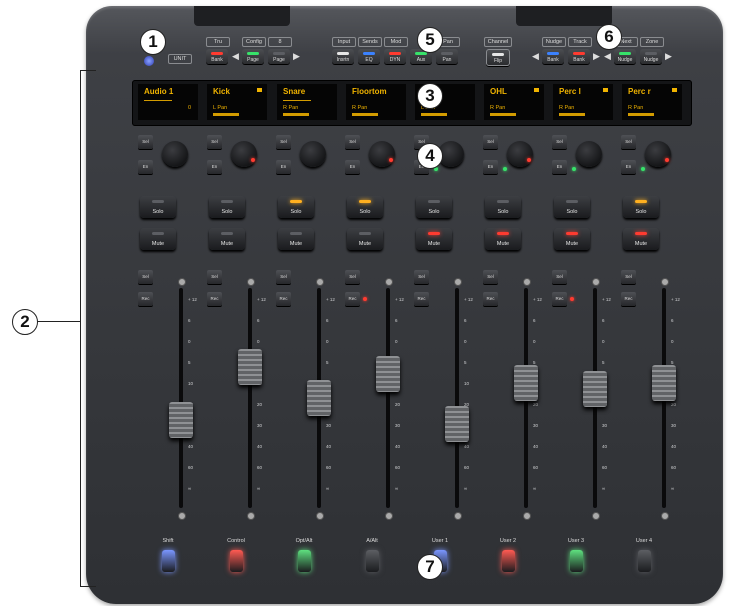 The width and height of the screenshot is (729, 606). What do you see at coordinates (149, 61) in the screenshot?
I see `shift-led` at bounding box center [149, 61].